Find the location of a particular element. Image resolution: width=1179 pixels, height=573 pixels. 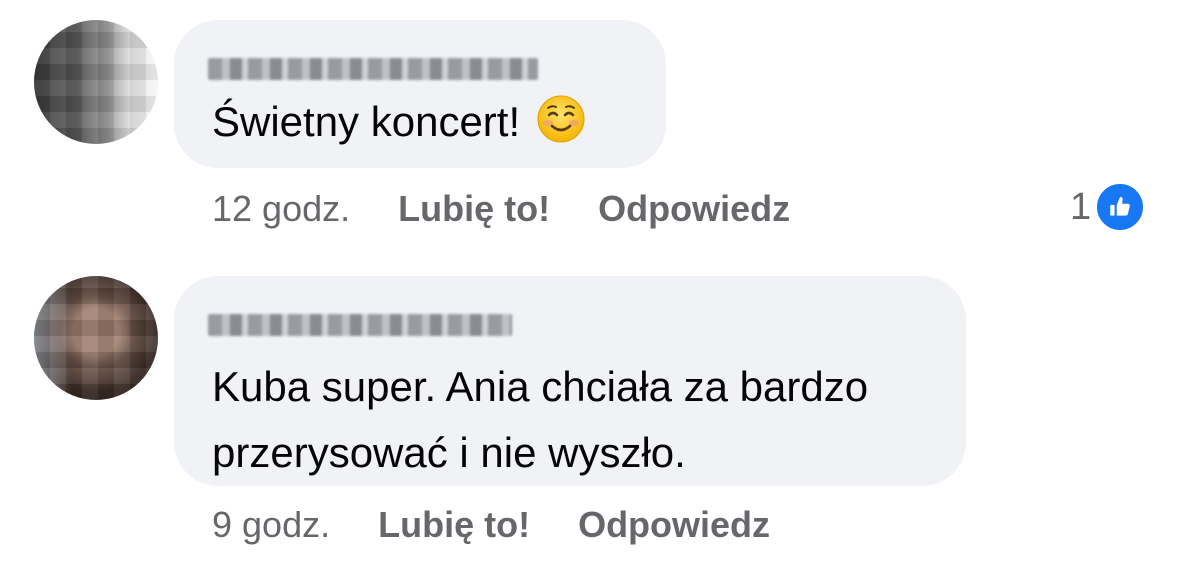

comment-text-line: przerysować i nie wyszło. is located at coordinates (449, 452).